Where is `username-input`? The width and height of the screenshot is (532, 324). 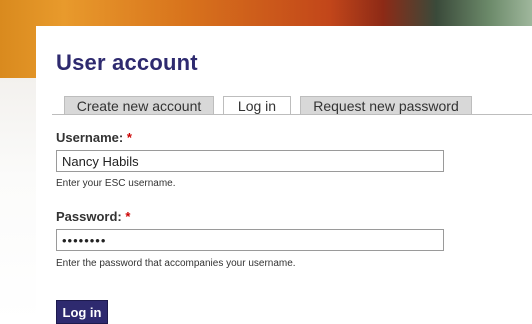 username-input is located at coordinates (250, 161).